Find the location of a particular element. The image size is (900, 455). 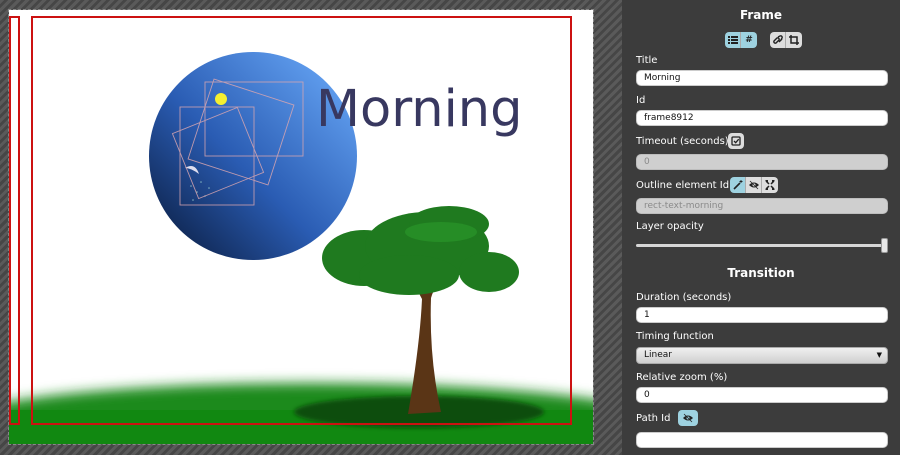

transition-section-title: Transition is located at coordinates (761, 273).